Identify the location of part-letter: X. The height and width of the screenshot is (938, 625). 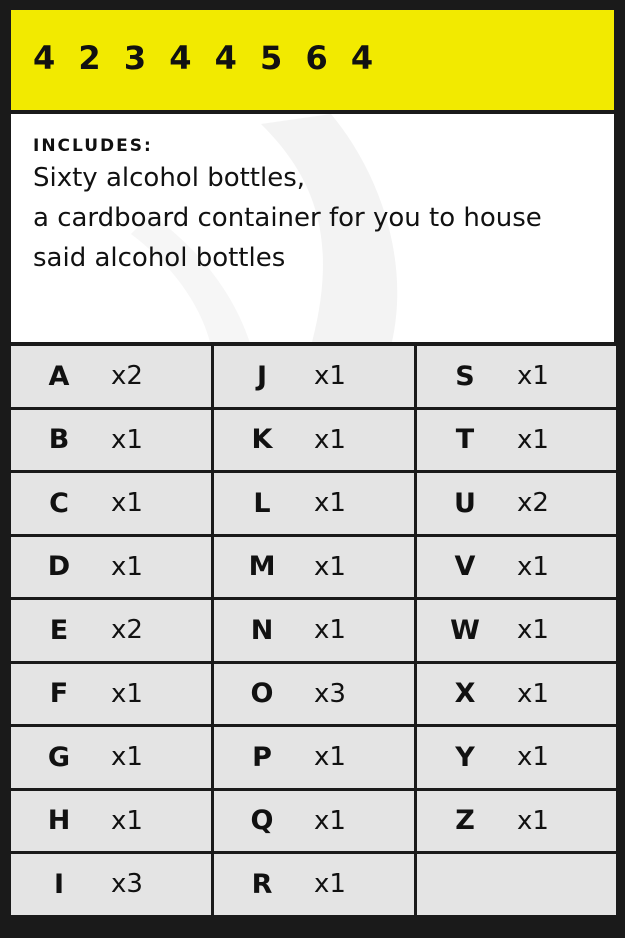
(465, 694).